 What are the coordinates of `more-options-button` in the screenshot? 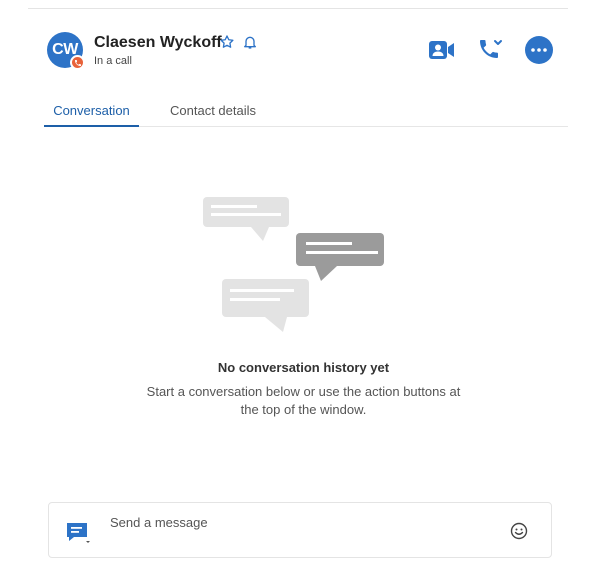 It's located at (539, 50).